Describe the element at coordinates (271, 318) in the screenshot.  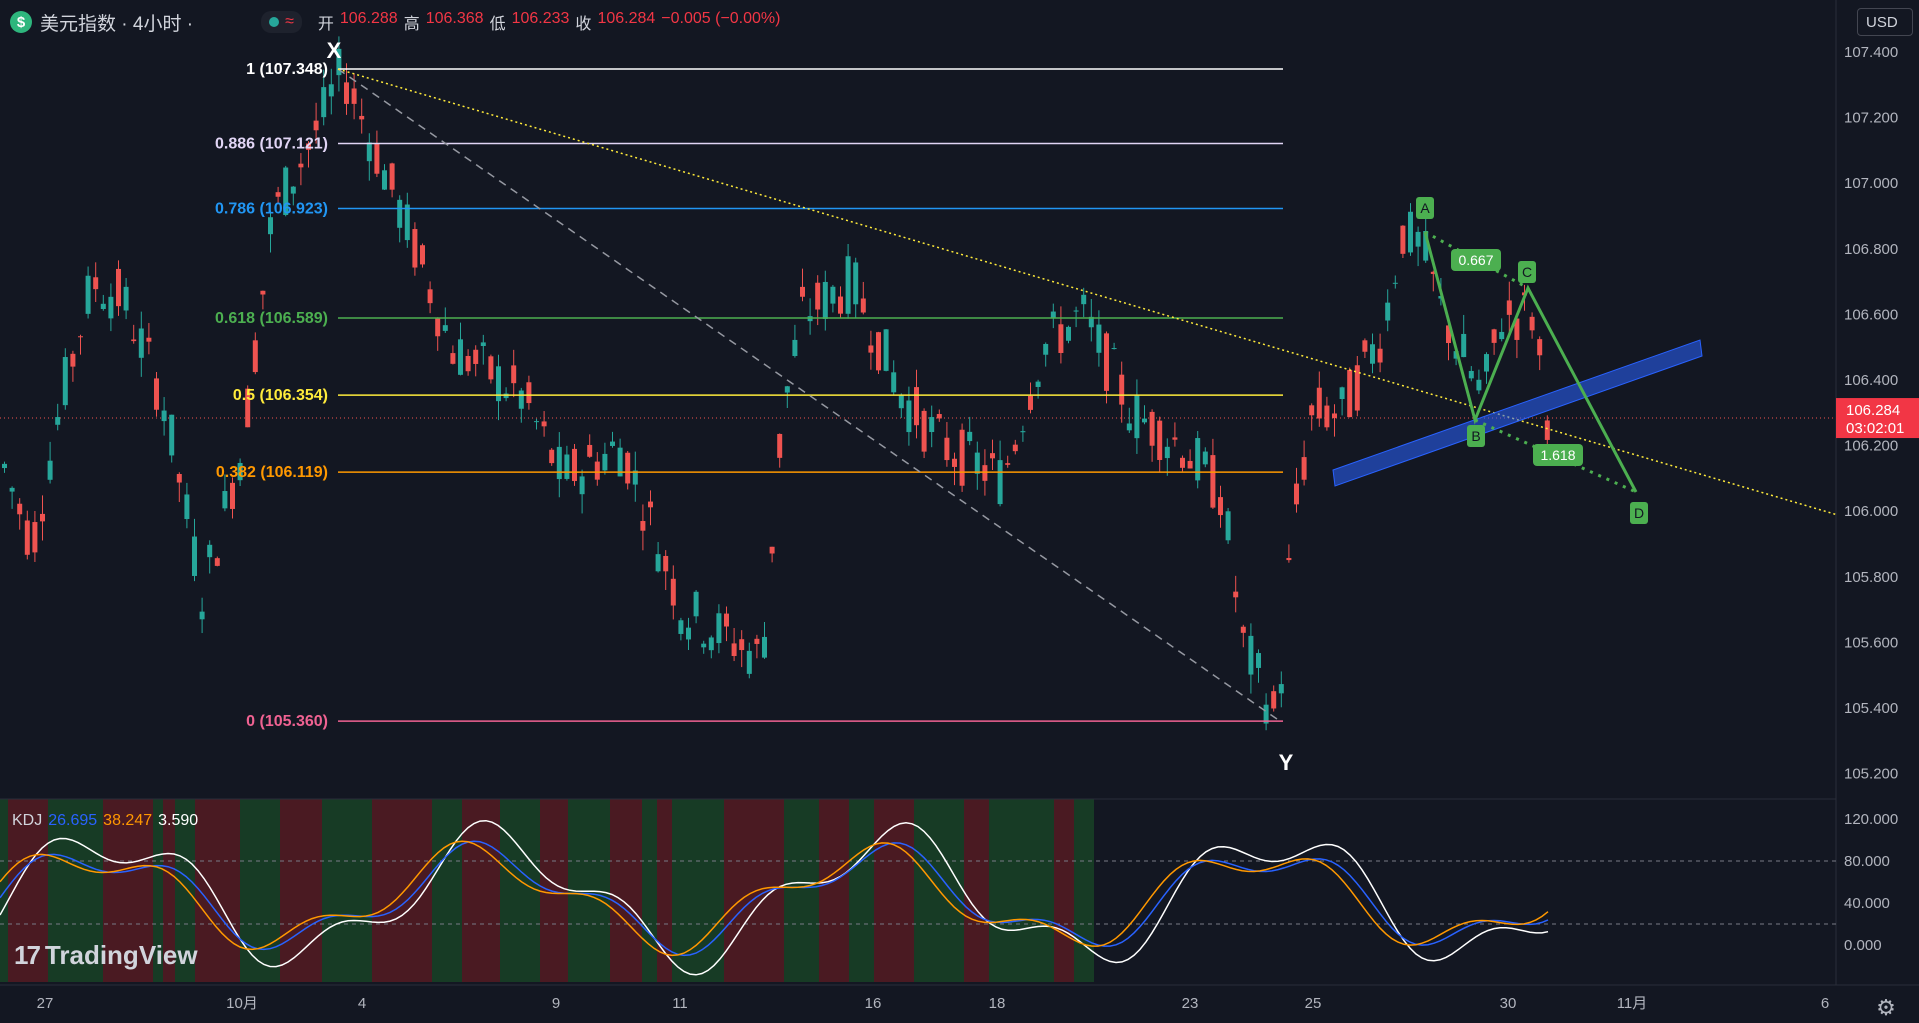
I see `fib-level-label: 0.618 (106.589)` at that location.